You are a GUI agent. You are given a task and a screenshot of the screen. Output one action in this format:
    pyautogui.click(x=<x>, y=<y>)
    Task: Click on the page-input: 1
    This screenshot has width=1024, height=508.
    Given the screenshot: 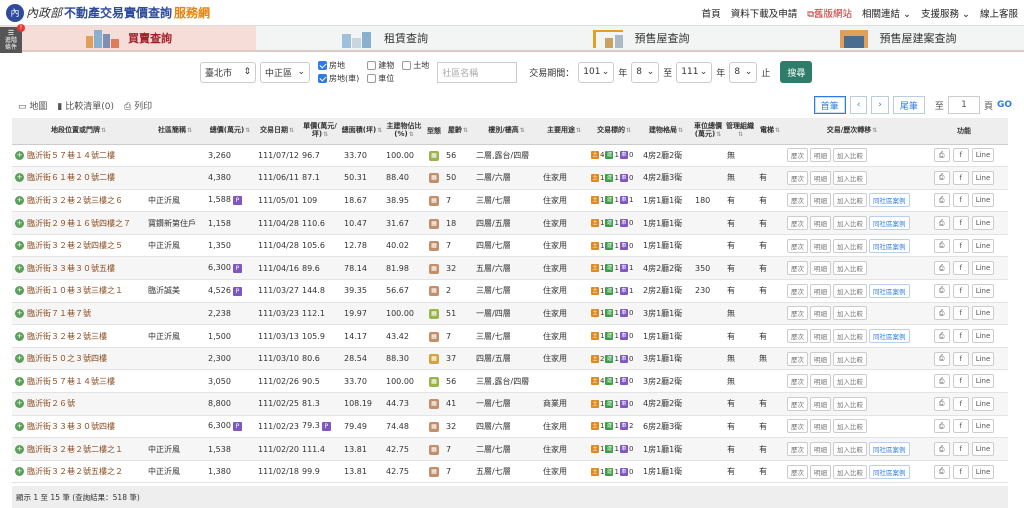 What is the action you would take?
    pyautogui.click(x=963, y=105)
    